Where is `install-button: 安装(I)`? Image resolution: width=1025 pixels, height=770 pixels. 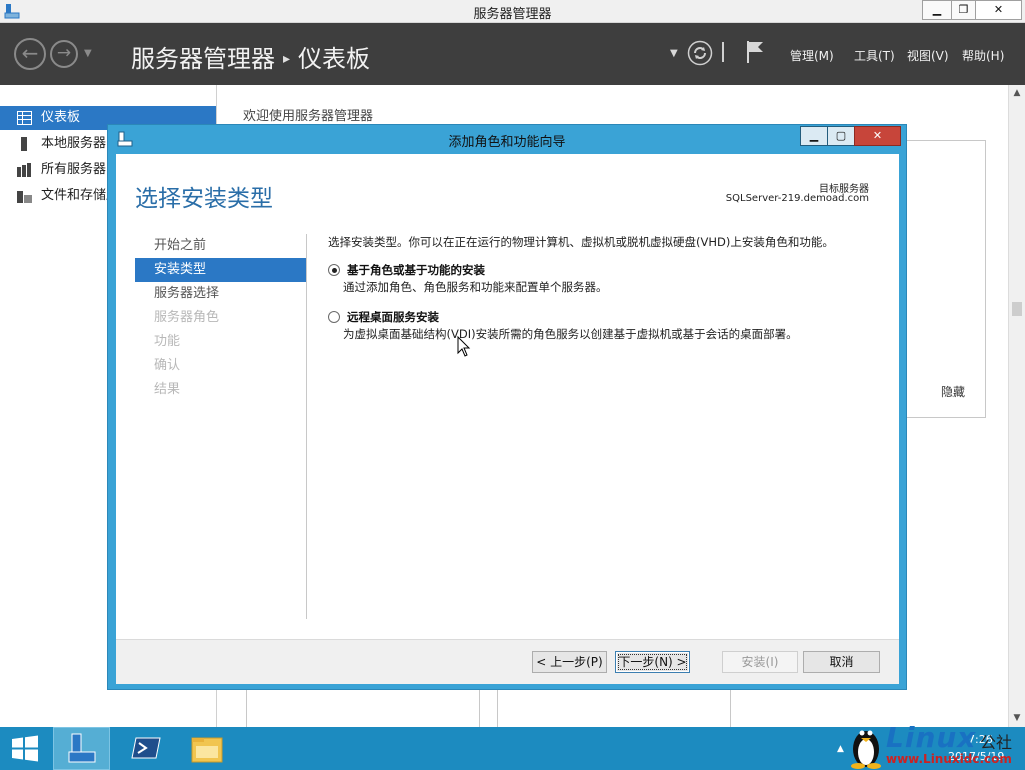 install-button: 安装(I) is located at coordinates (760, 662).